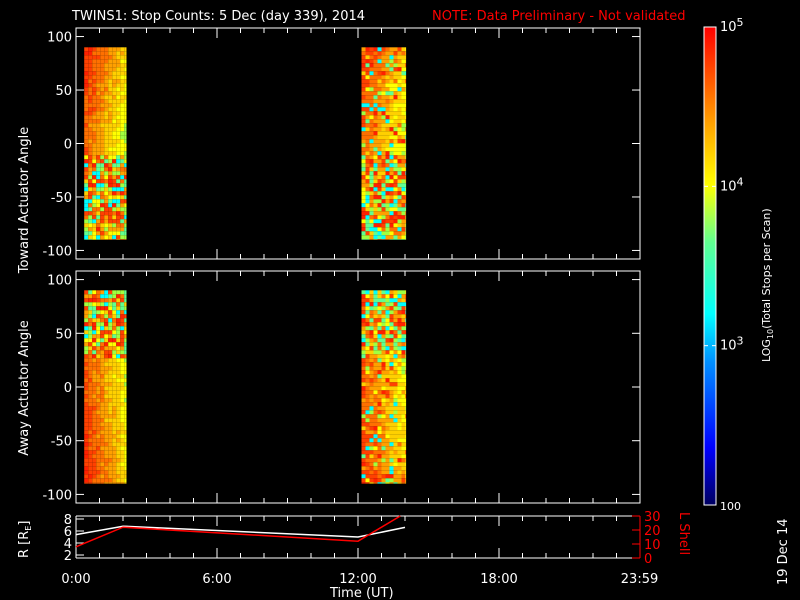  Describe the element at coordinates (559, 16) in the screenshot. I see `preliminary-note: NOTE: Data Preliminary - Not validated` at that location.